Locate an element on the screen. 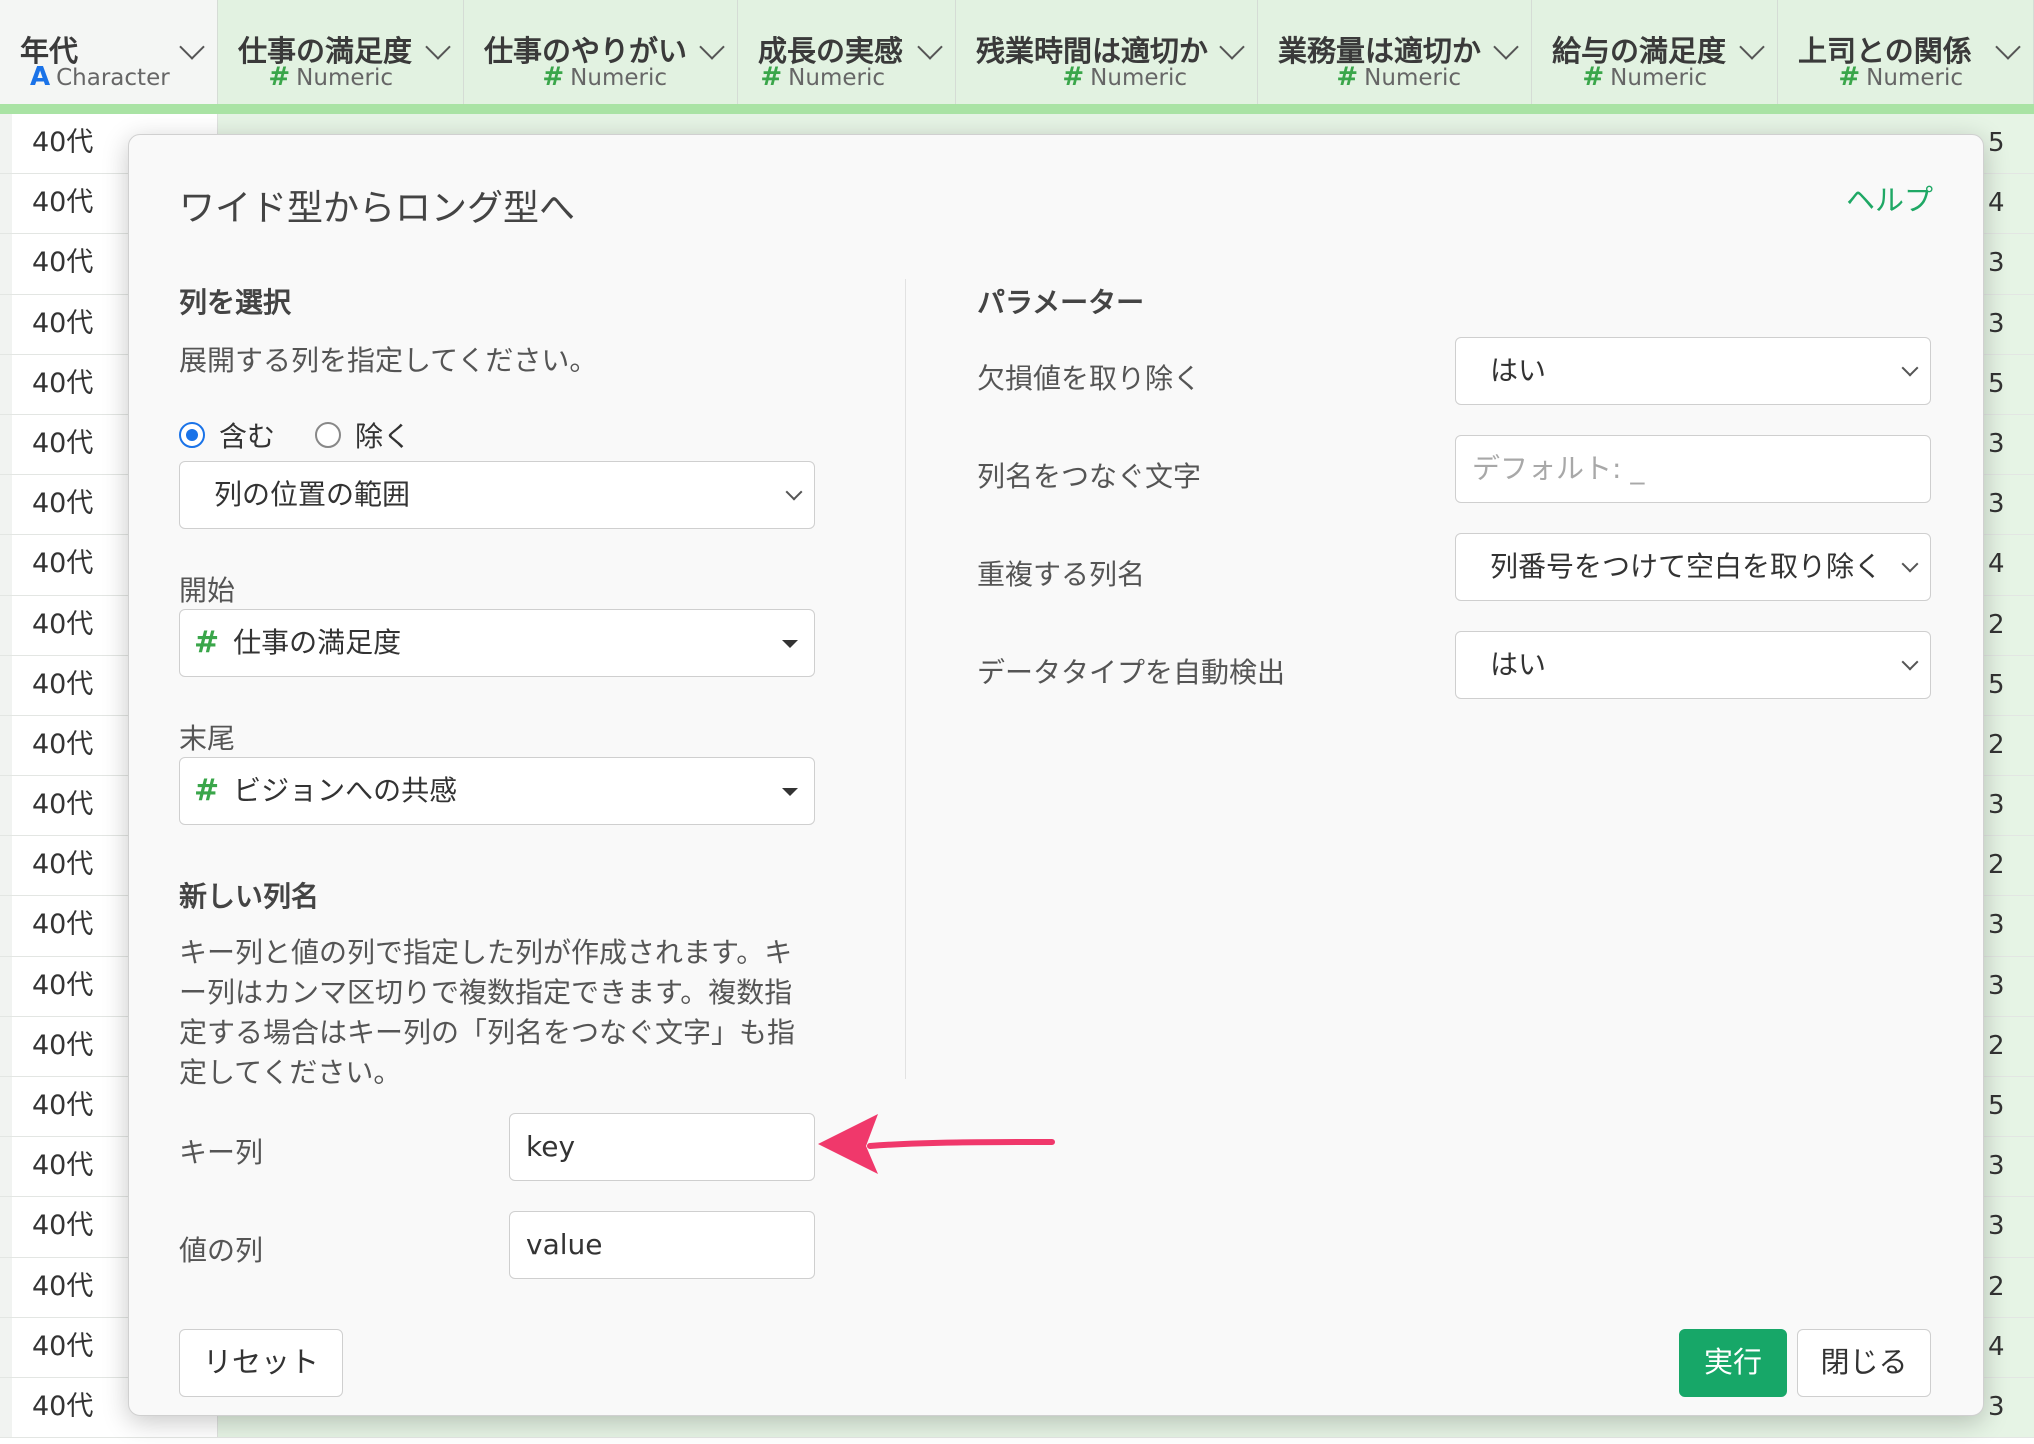 The width and height of the screenshot is (2034, 1444). start-column-select: # 仕事の満足度 is located at coordinates (497, 643).